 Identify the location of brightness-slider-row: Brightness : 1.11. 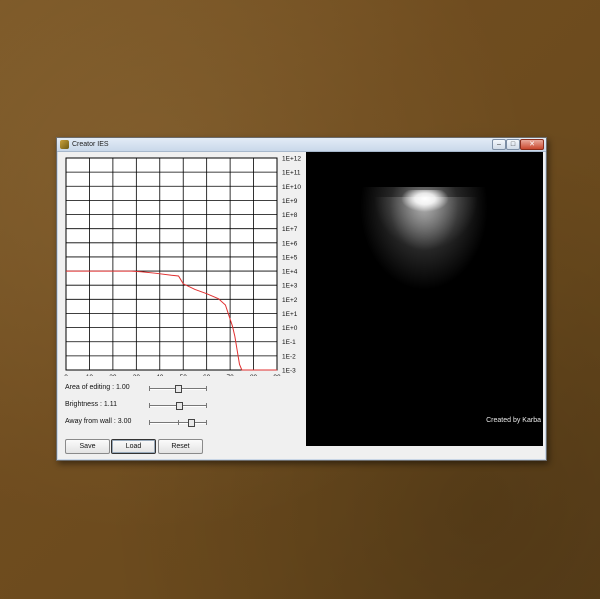
(181, 406).